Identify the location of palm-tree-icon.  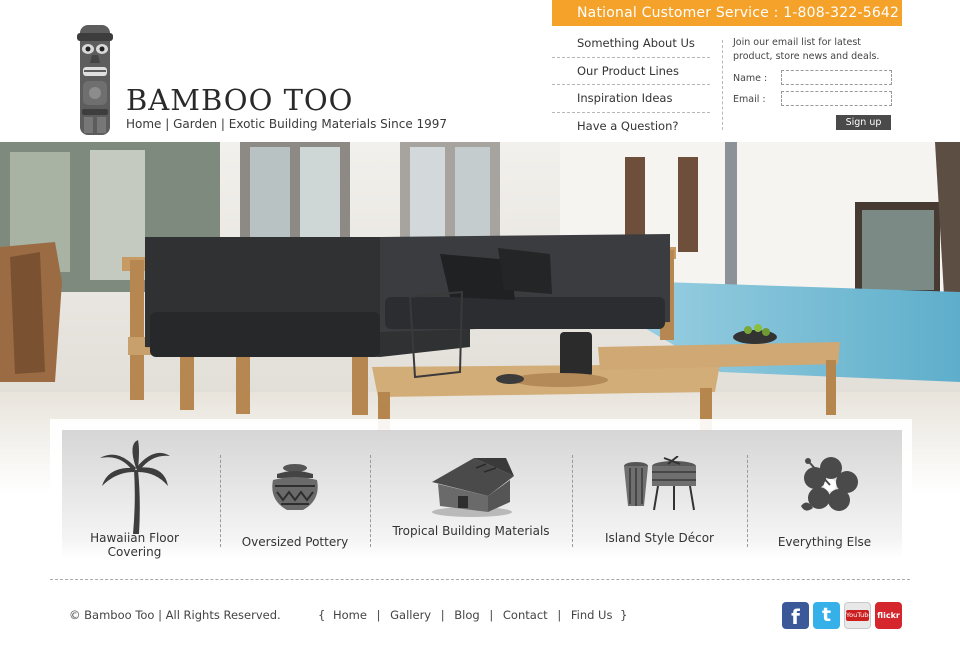
(135, 487).